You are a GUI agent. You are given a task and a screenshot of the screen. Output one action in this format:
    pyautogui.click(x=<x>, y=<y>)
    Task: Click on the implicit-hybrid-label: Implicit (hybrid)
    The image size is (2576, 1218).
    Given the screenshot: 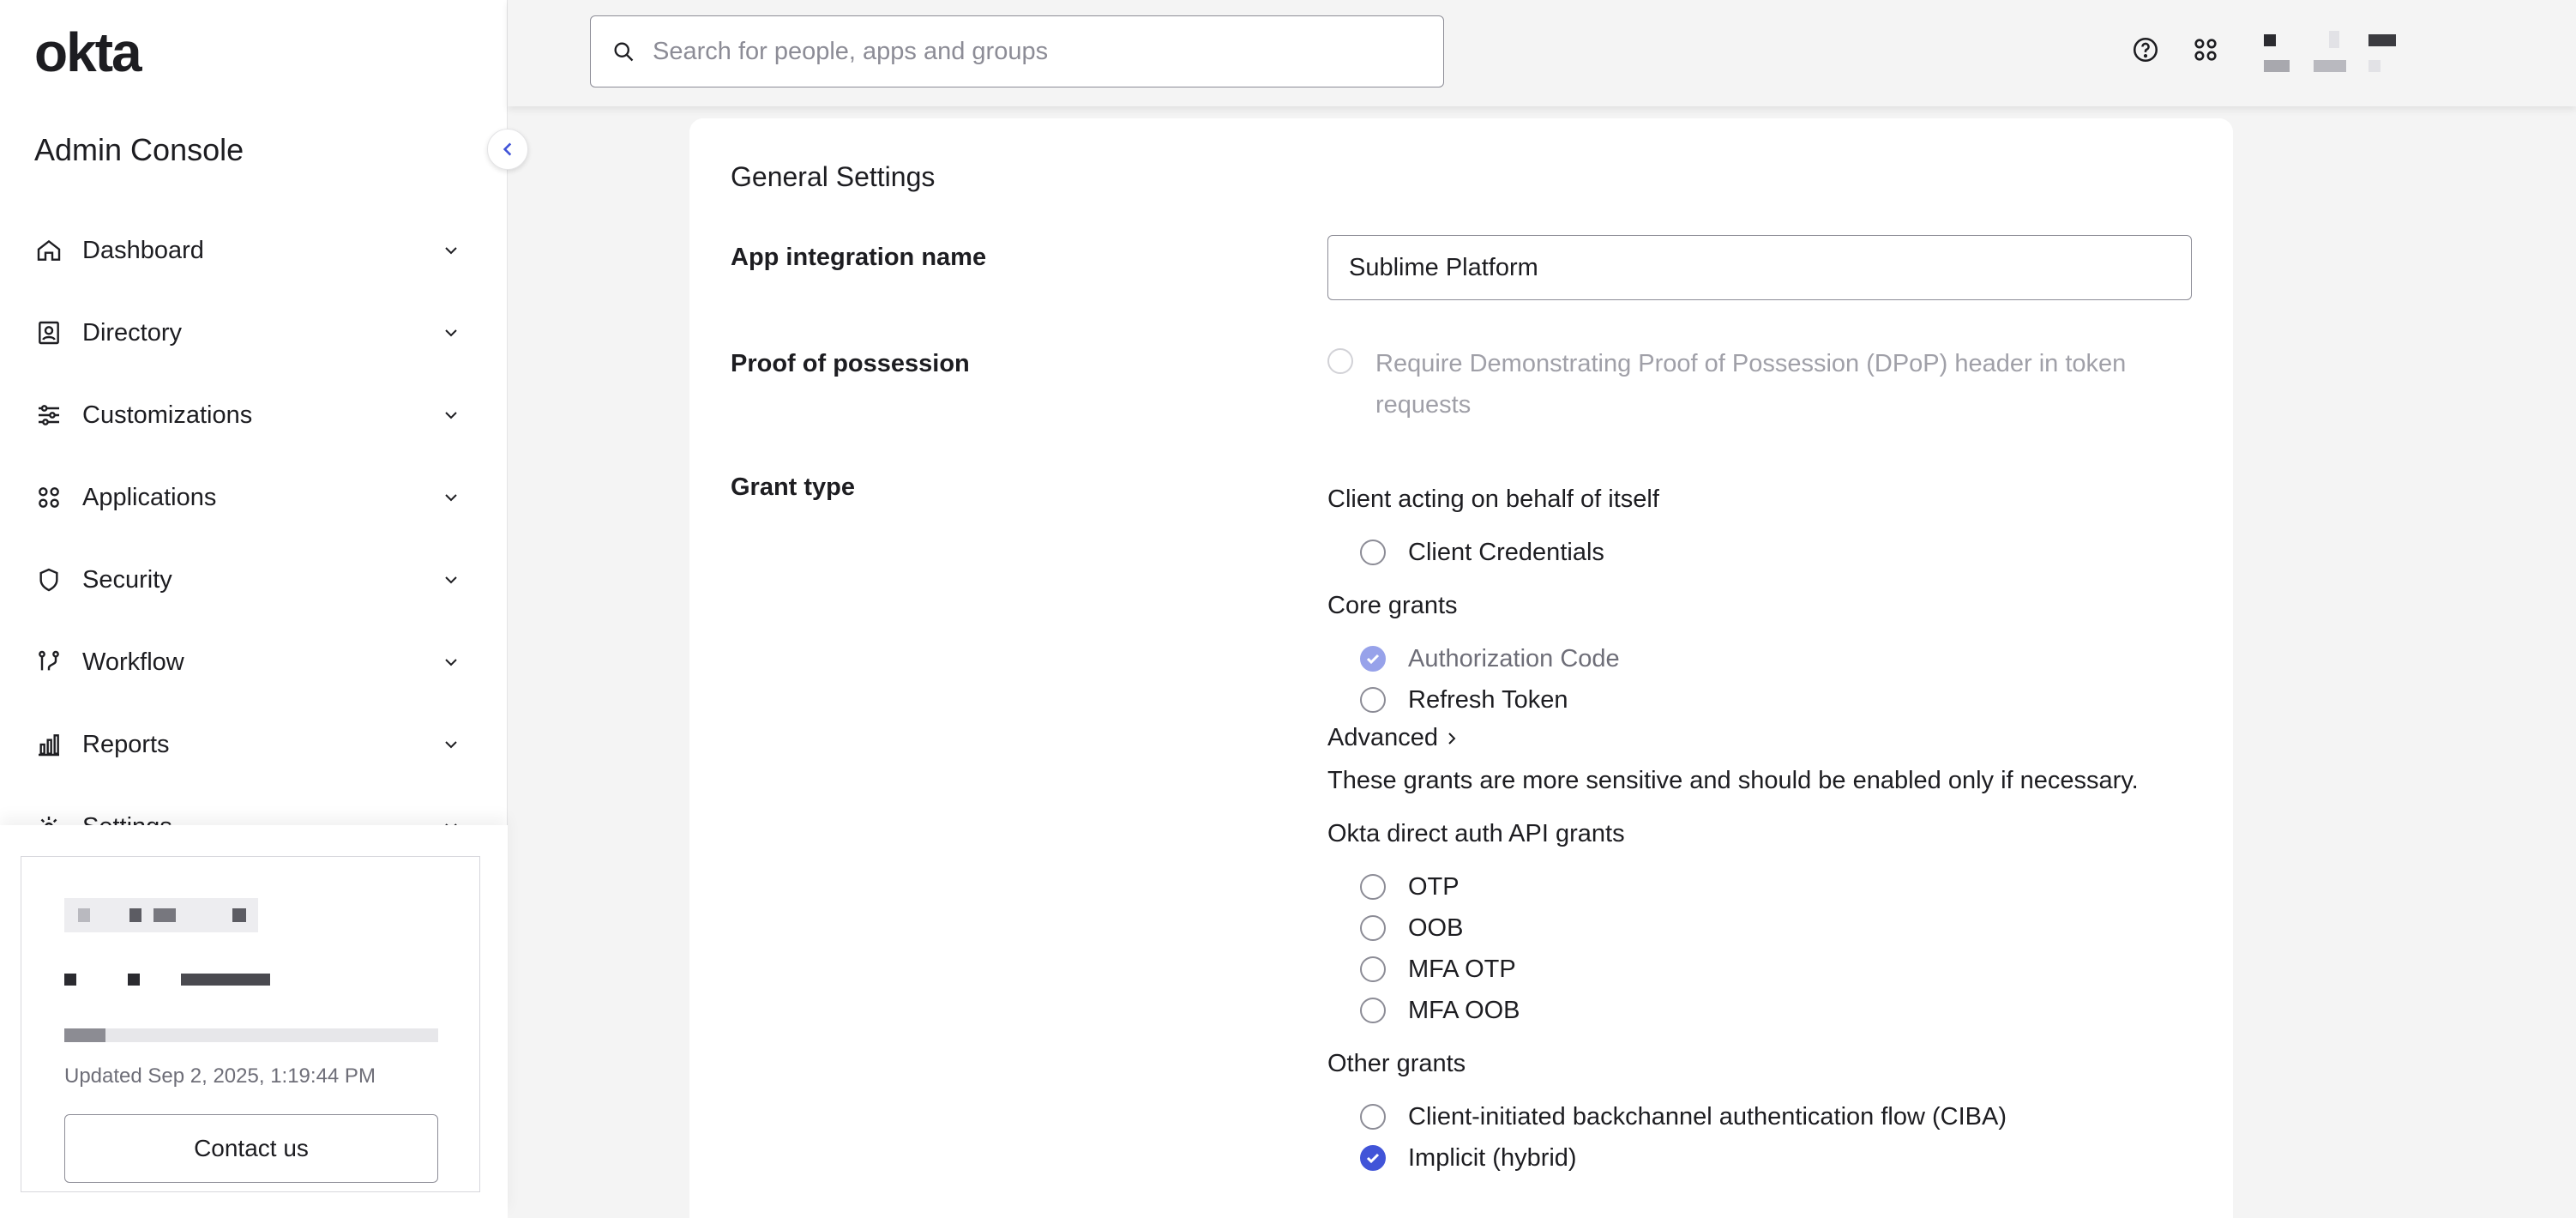 What is the action you would take?
    pyautogui.click(x=1493, y=1157)
    